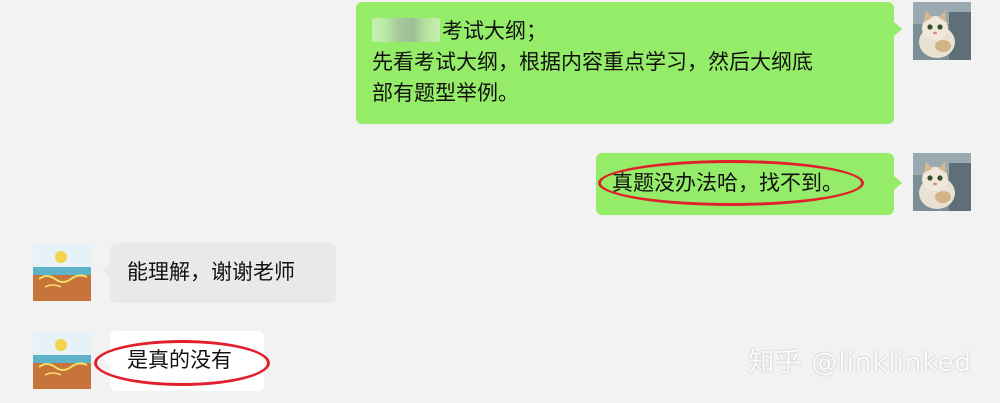 This screenshot has height=403, width=1000. Describe the element at coordinates (406, 30) in the screenshot. I see `redacted-name` at that location.